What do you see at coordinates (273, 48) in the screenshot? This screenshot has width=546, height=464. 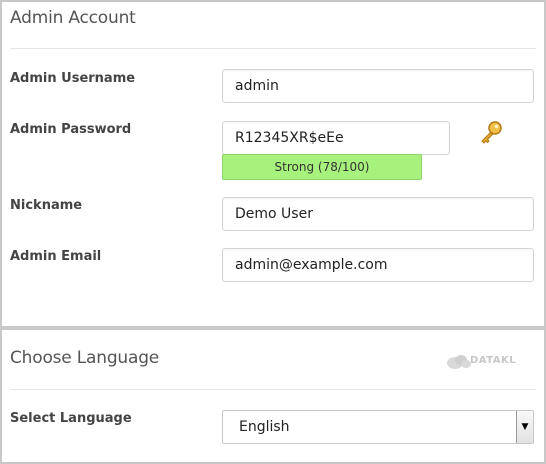 I see `section-title-rule` at bounding box center [273, 48].